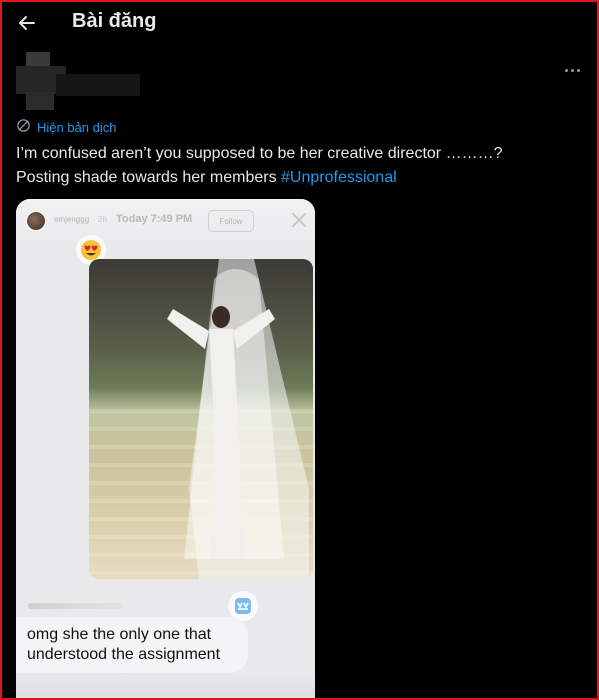  What do you see at coordinates (77, 127) in the screenshot?
I see `translate-label: Hiện bản dịch` at bounding box center [77, 127].